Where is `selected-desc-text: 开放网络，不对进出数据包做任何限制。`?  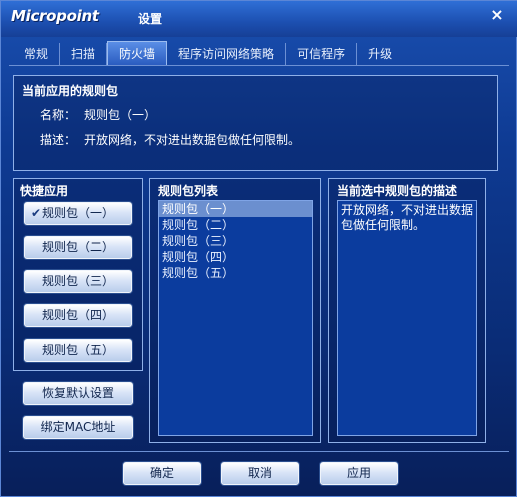 selected-desc-text: 开放网络，不对进出数据包做任何限制。 is located at coordinates (407, 318).